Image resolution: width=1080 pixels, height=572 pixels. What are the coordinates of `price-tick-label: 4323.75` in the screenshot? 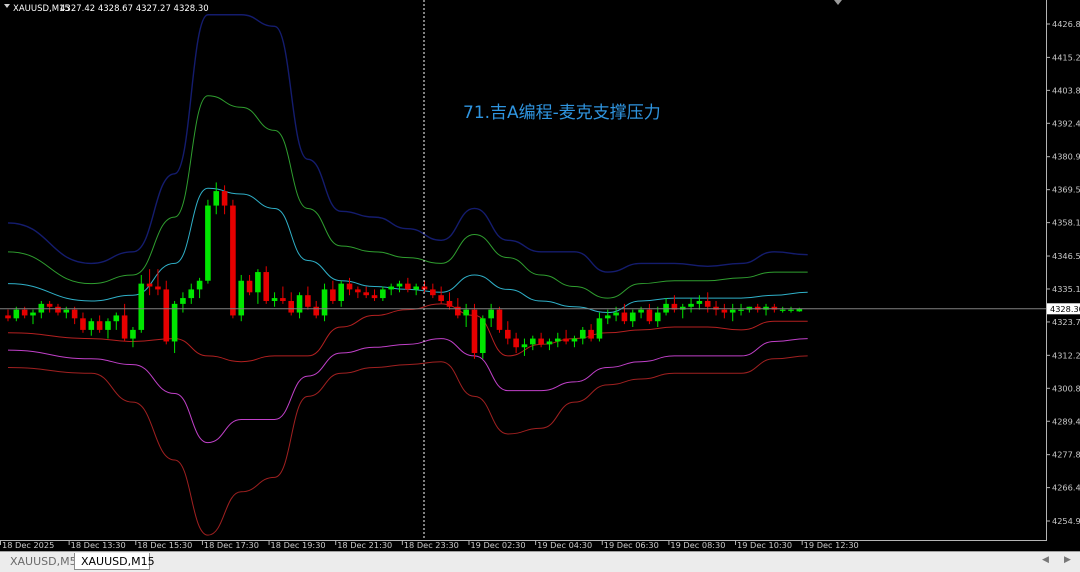 It's located at (1066, 322).